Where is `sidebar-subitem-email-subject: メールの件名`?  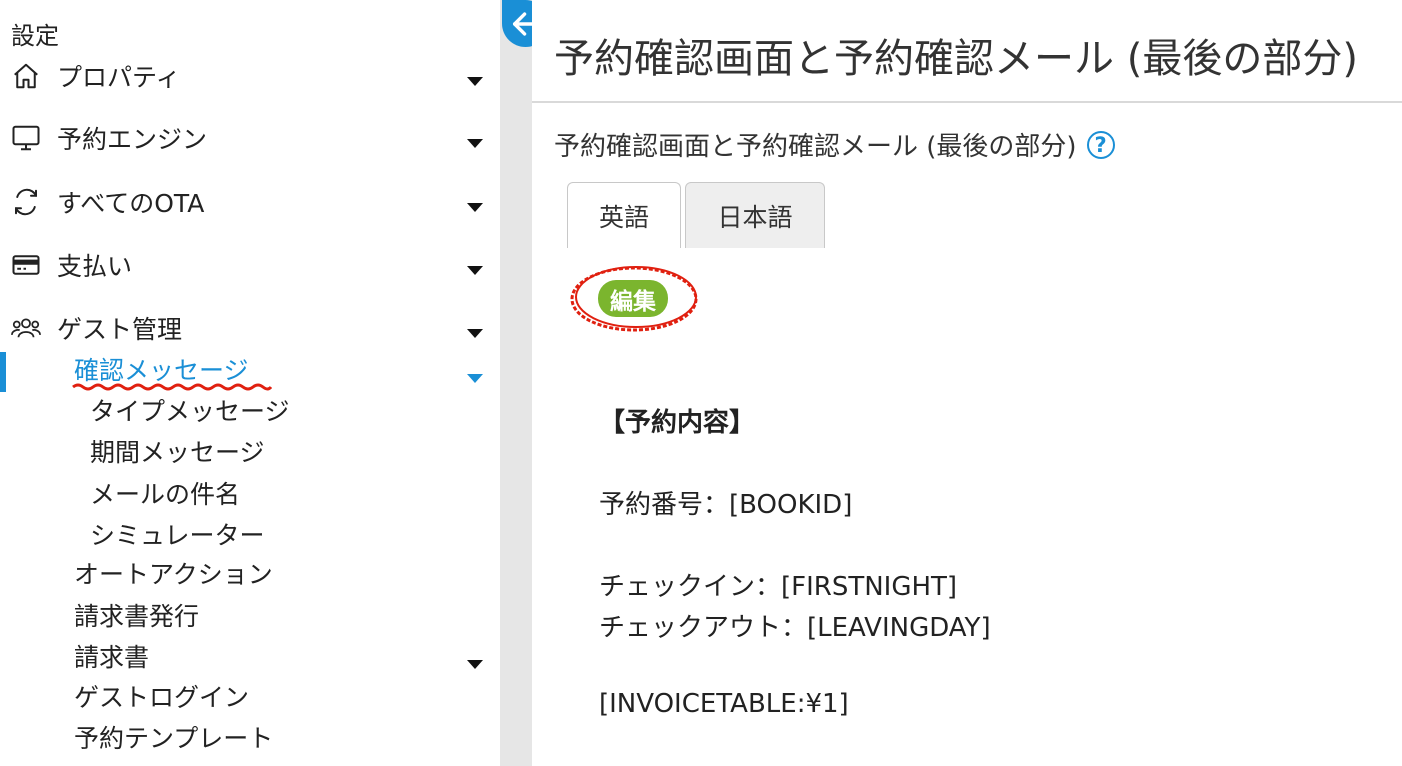
sidebar-subitem-email-subject: メールの件名 is located at coordinates (165, 495).